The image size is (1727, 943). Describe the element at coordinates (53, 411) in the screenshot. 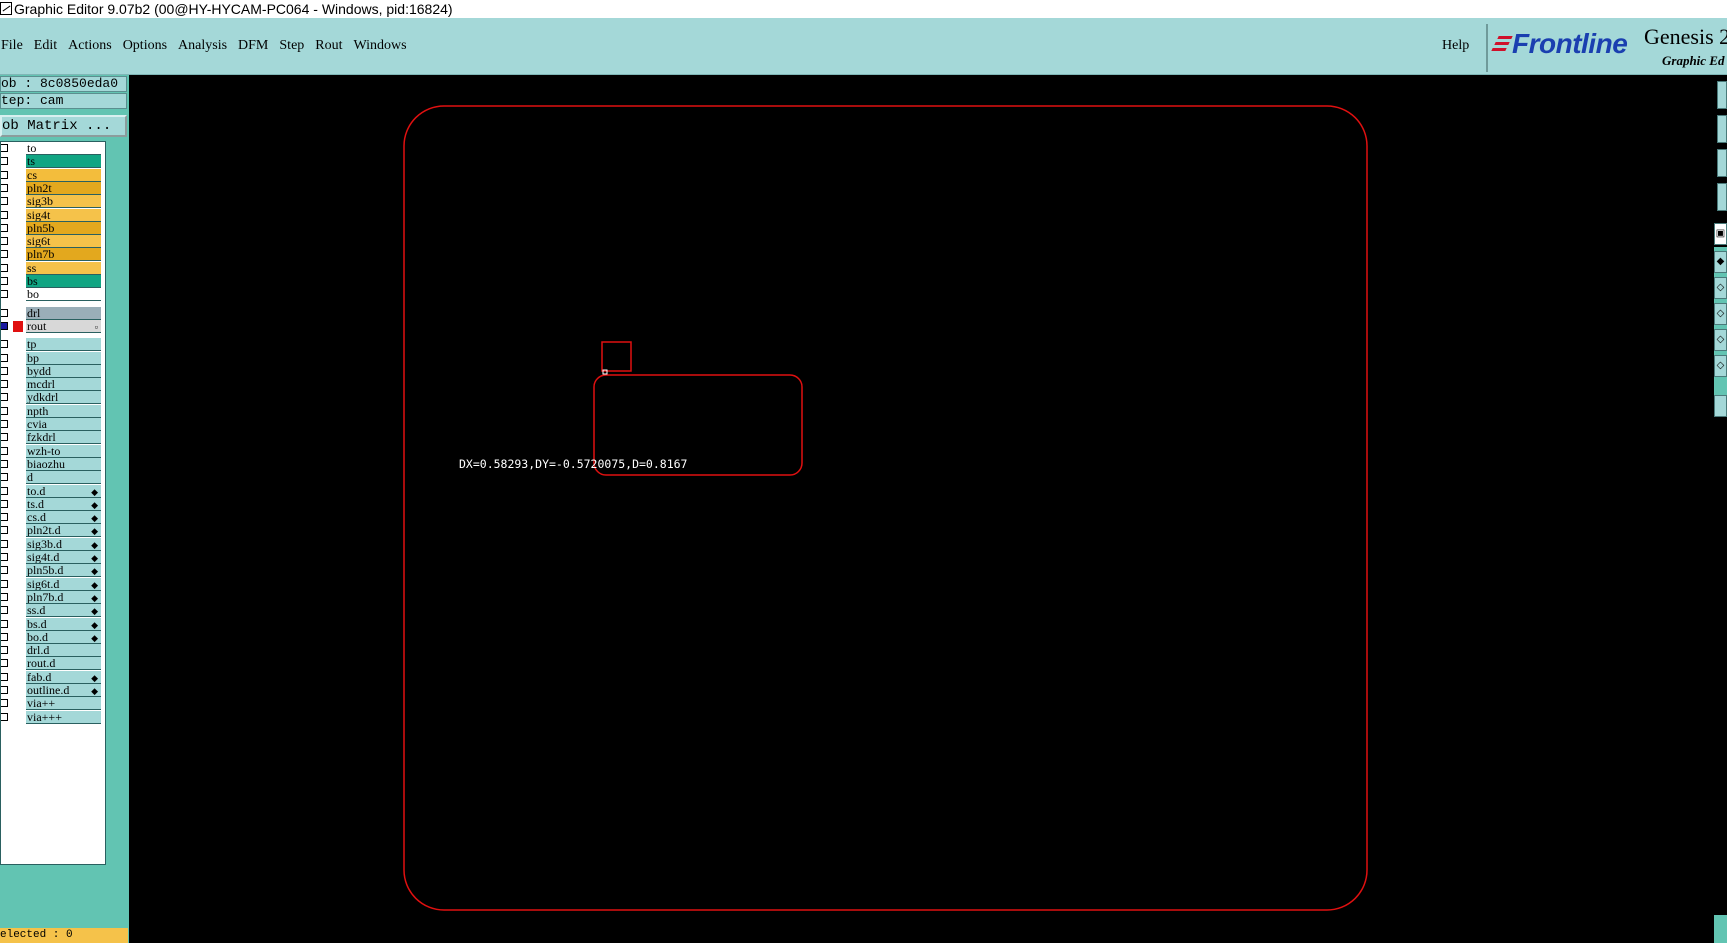

I see `layer-row: npth` at that location.